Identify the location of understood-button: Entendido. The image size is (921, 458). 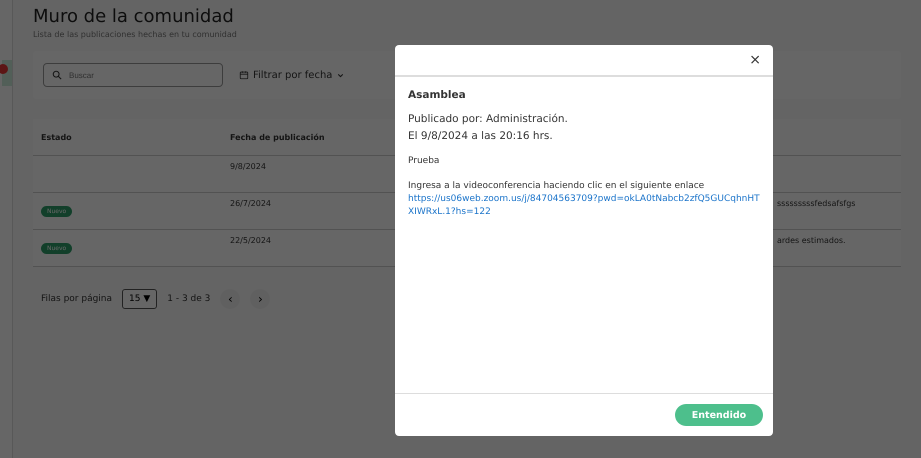
(719, 415).